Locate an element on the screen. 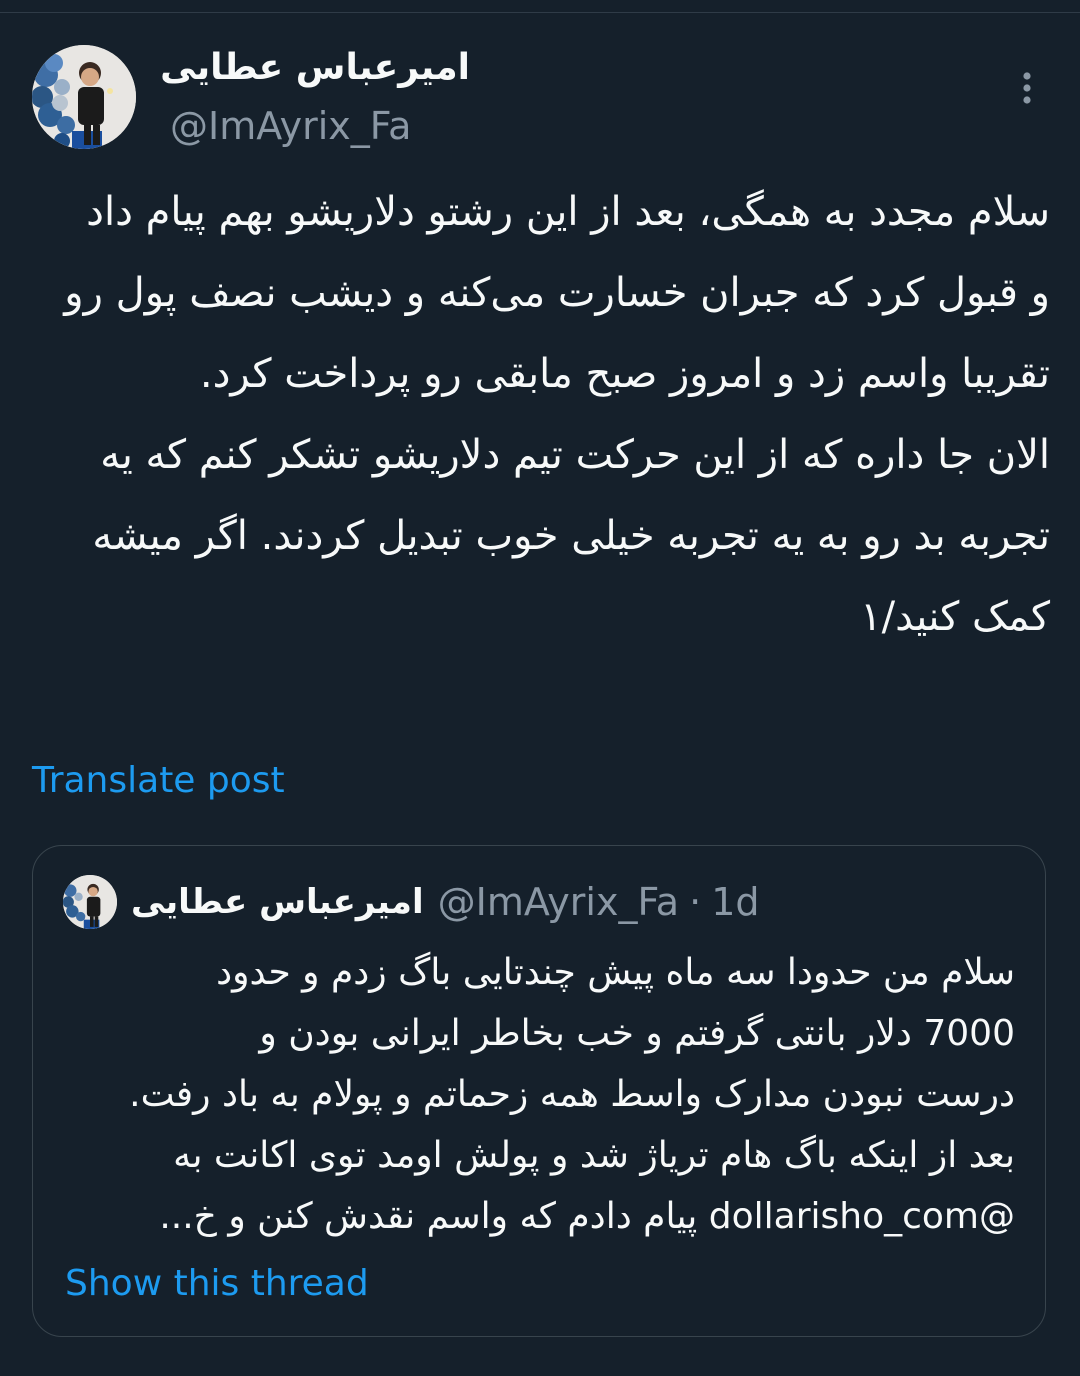 This screenshot has width=1080, height=1376. author-display-name: امیرعباس عطایی is located at coordinates (315, 68).